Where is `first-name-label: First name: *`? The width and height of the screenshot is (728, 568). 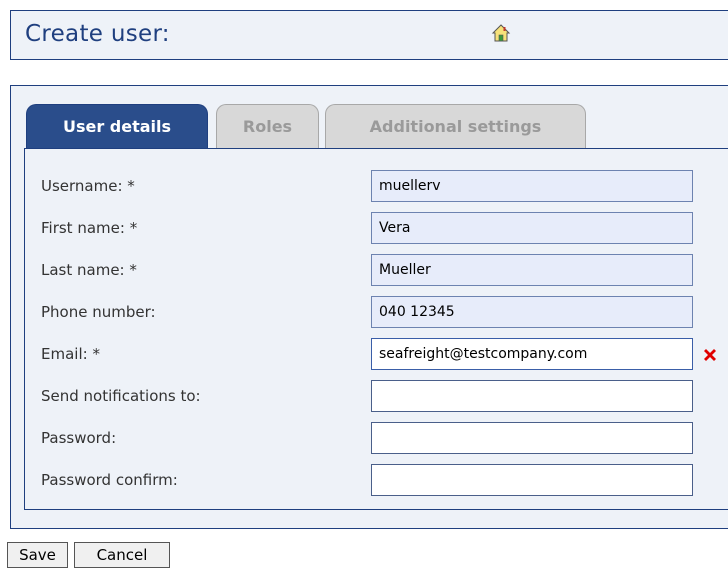 first-name-label: First name: * is located at coordinates (89, 228).